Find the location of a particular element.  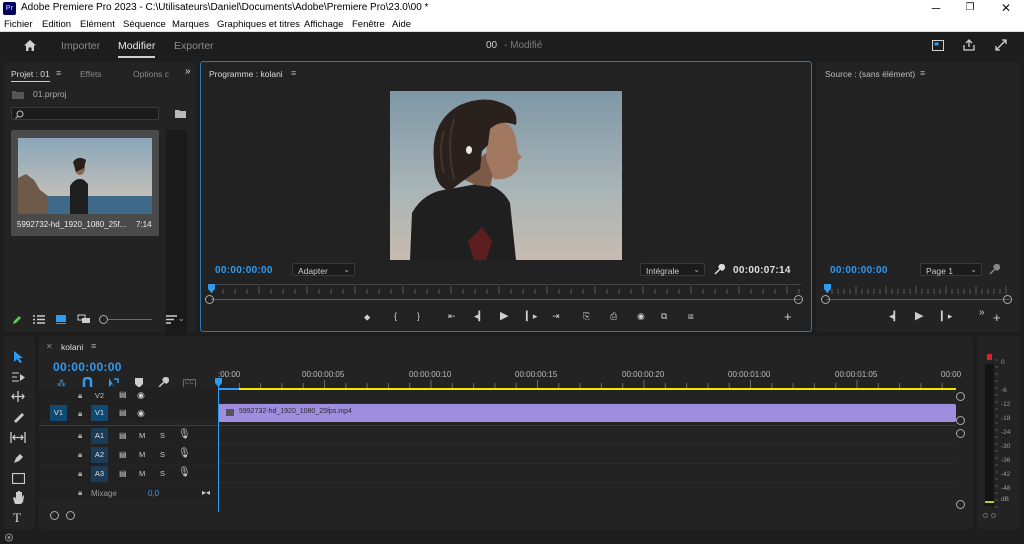

track-name-a1: A1 is located at coordinates (99, 436).